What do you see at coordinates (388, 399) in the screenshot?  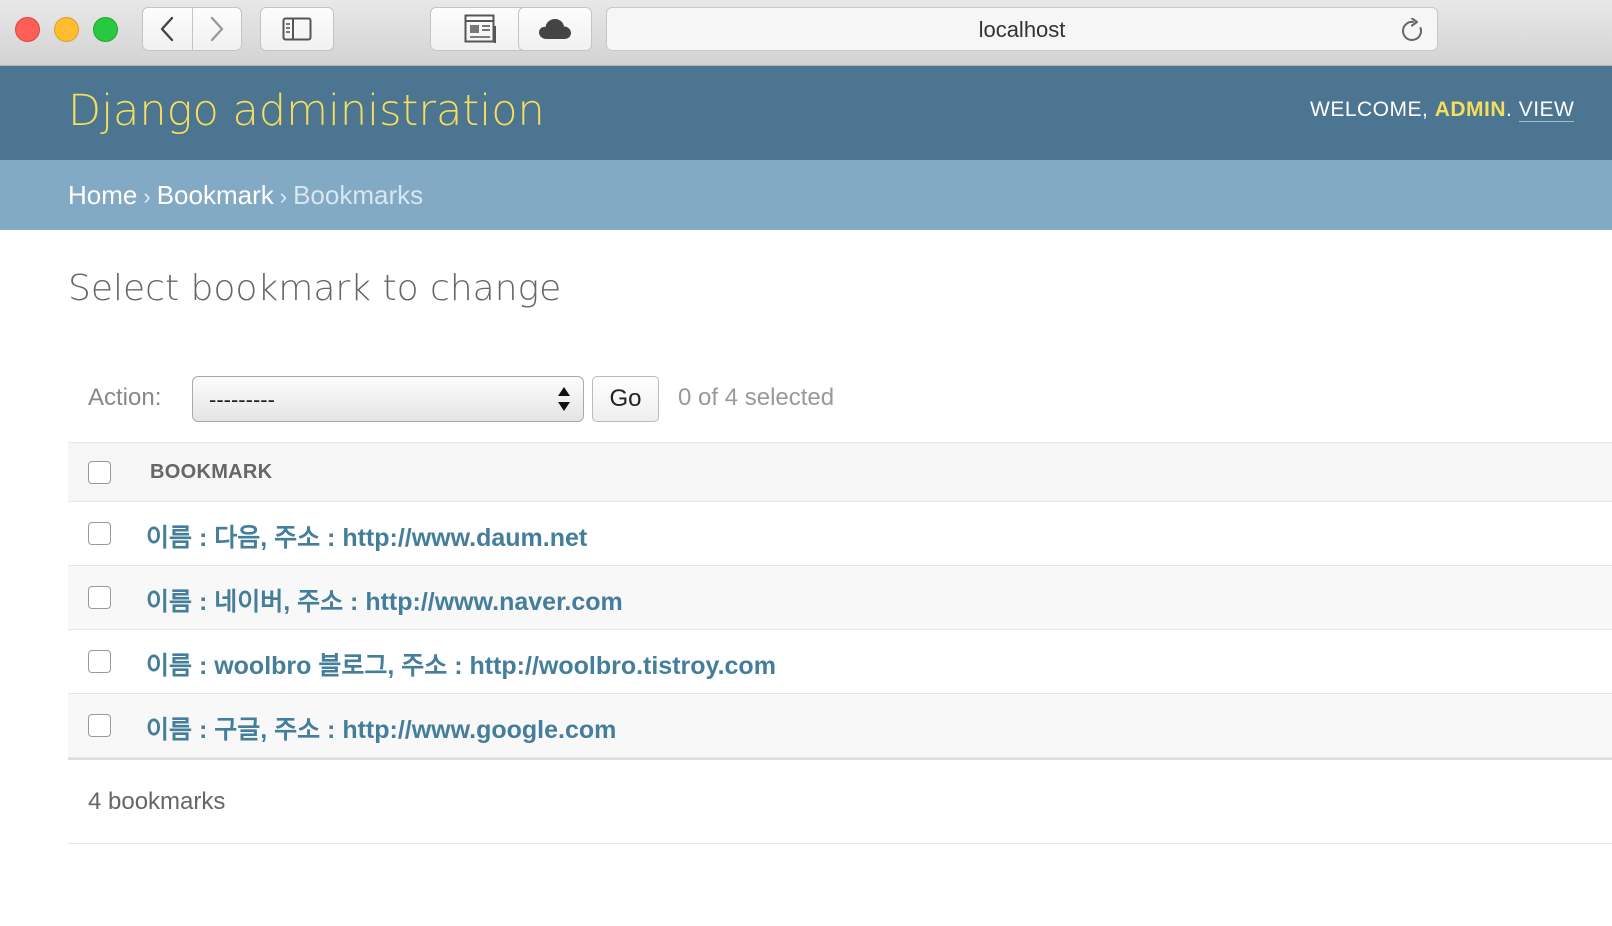 I see `action-select: ---------` at bounding box center [388, 399].